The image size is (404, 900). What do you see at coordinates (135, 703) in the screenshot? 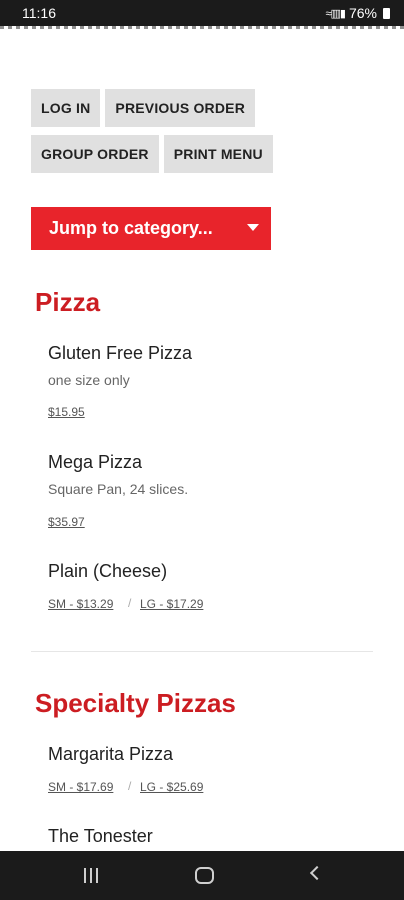
I see `section-title-specialty: Specialty Pizzas` at bounding box center [135, 703].